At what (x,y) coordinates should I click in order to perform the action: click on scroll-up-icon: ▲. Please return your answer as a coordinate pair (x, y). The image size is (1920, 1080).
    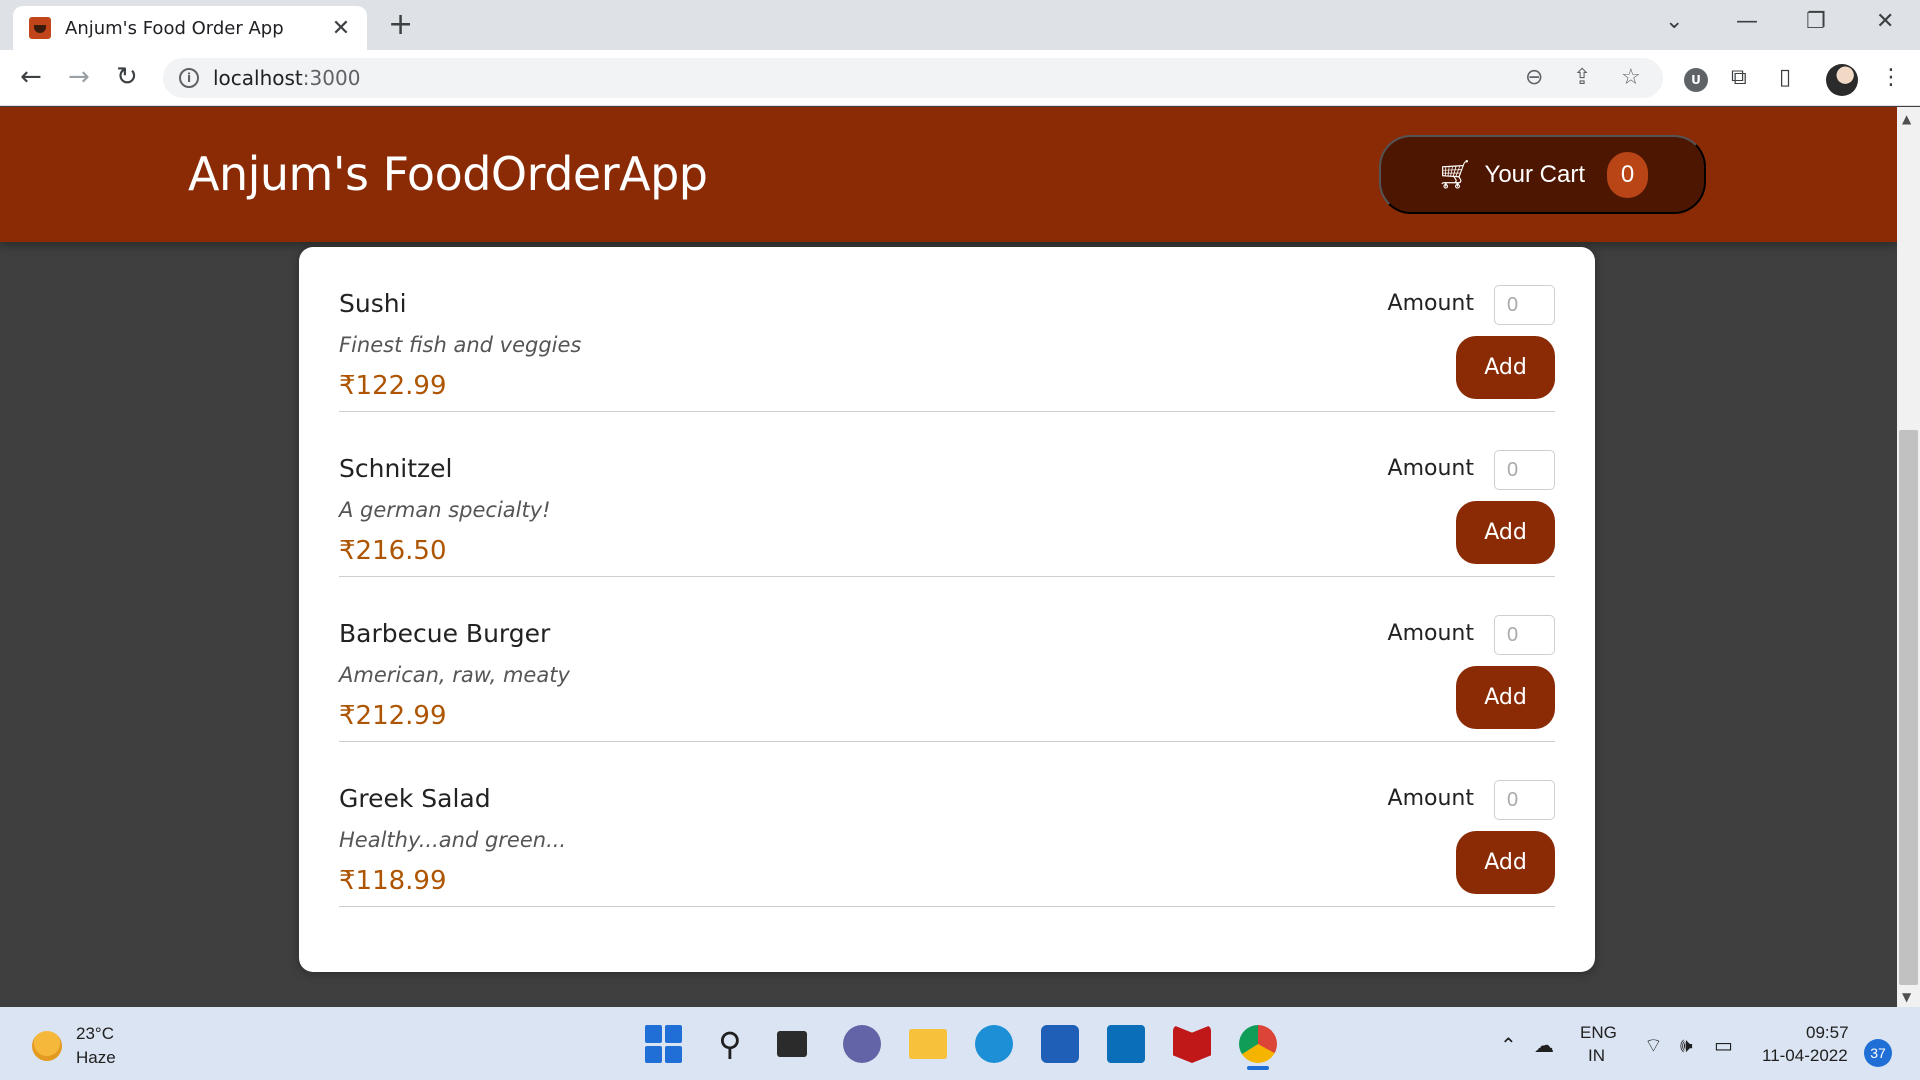
    Looking at the image, I should click on (1906, 119).